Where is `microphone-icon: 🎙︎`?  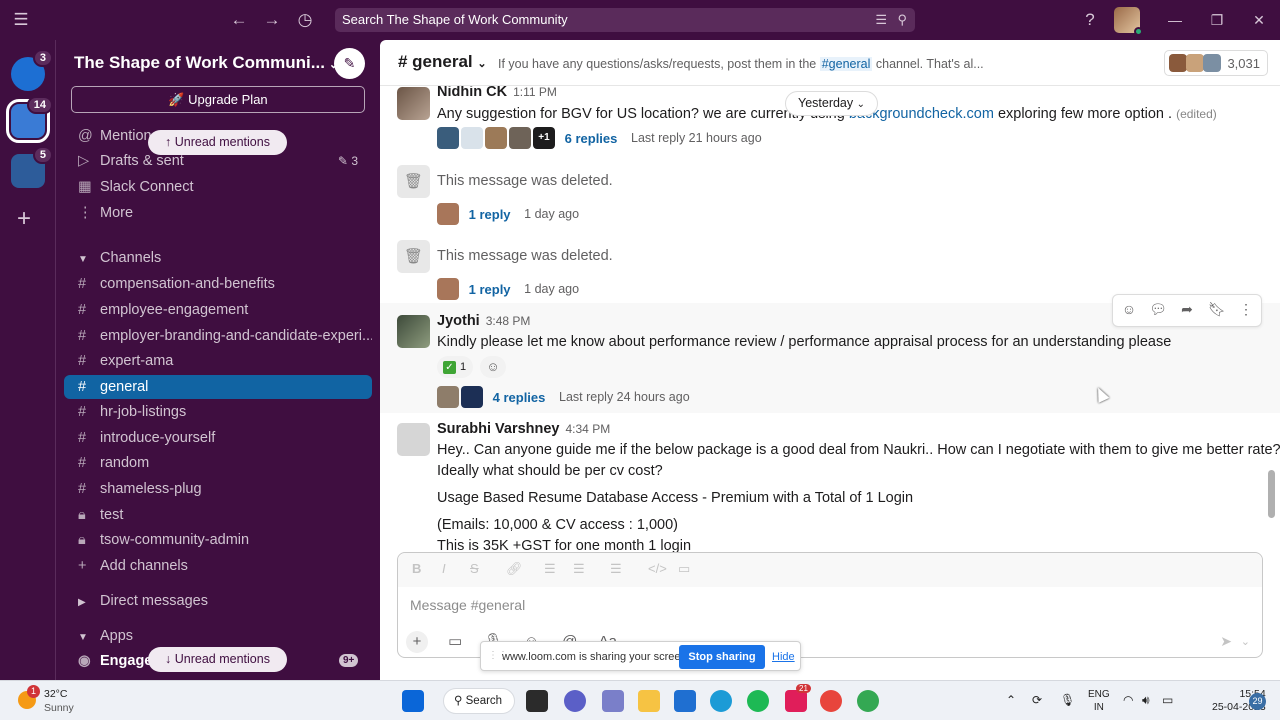
microphone-icon: 🎙︎ is located at coordinates (1067, 700).